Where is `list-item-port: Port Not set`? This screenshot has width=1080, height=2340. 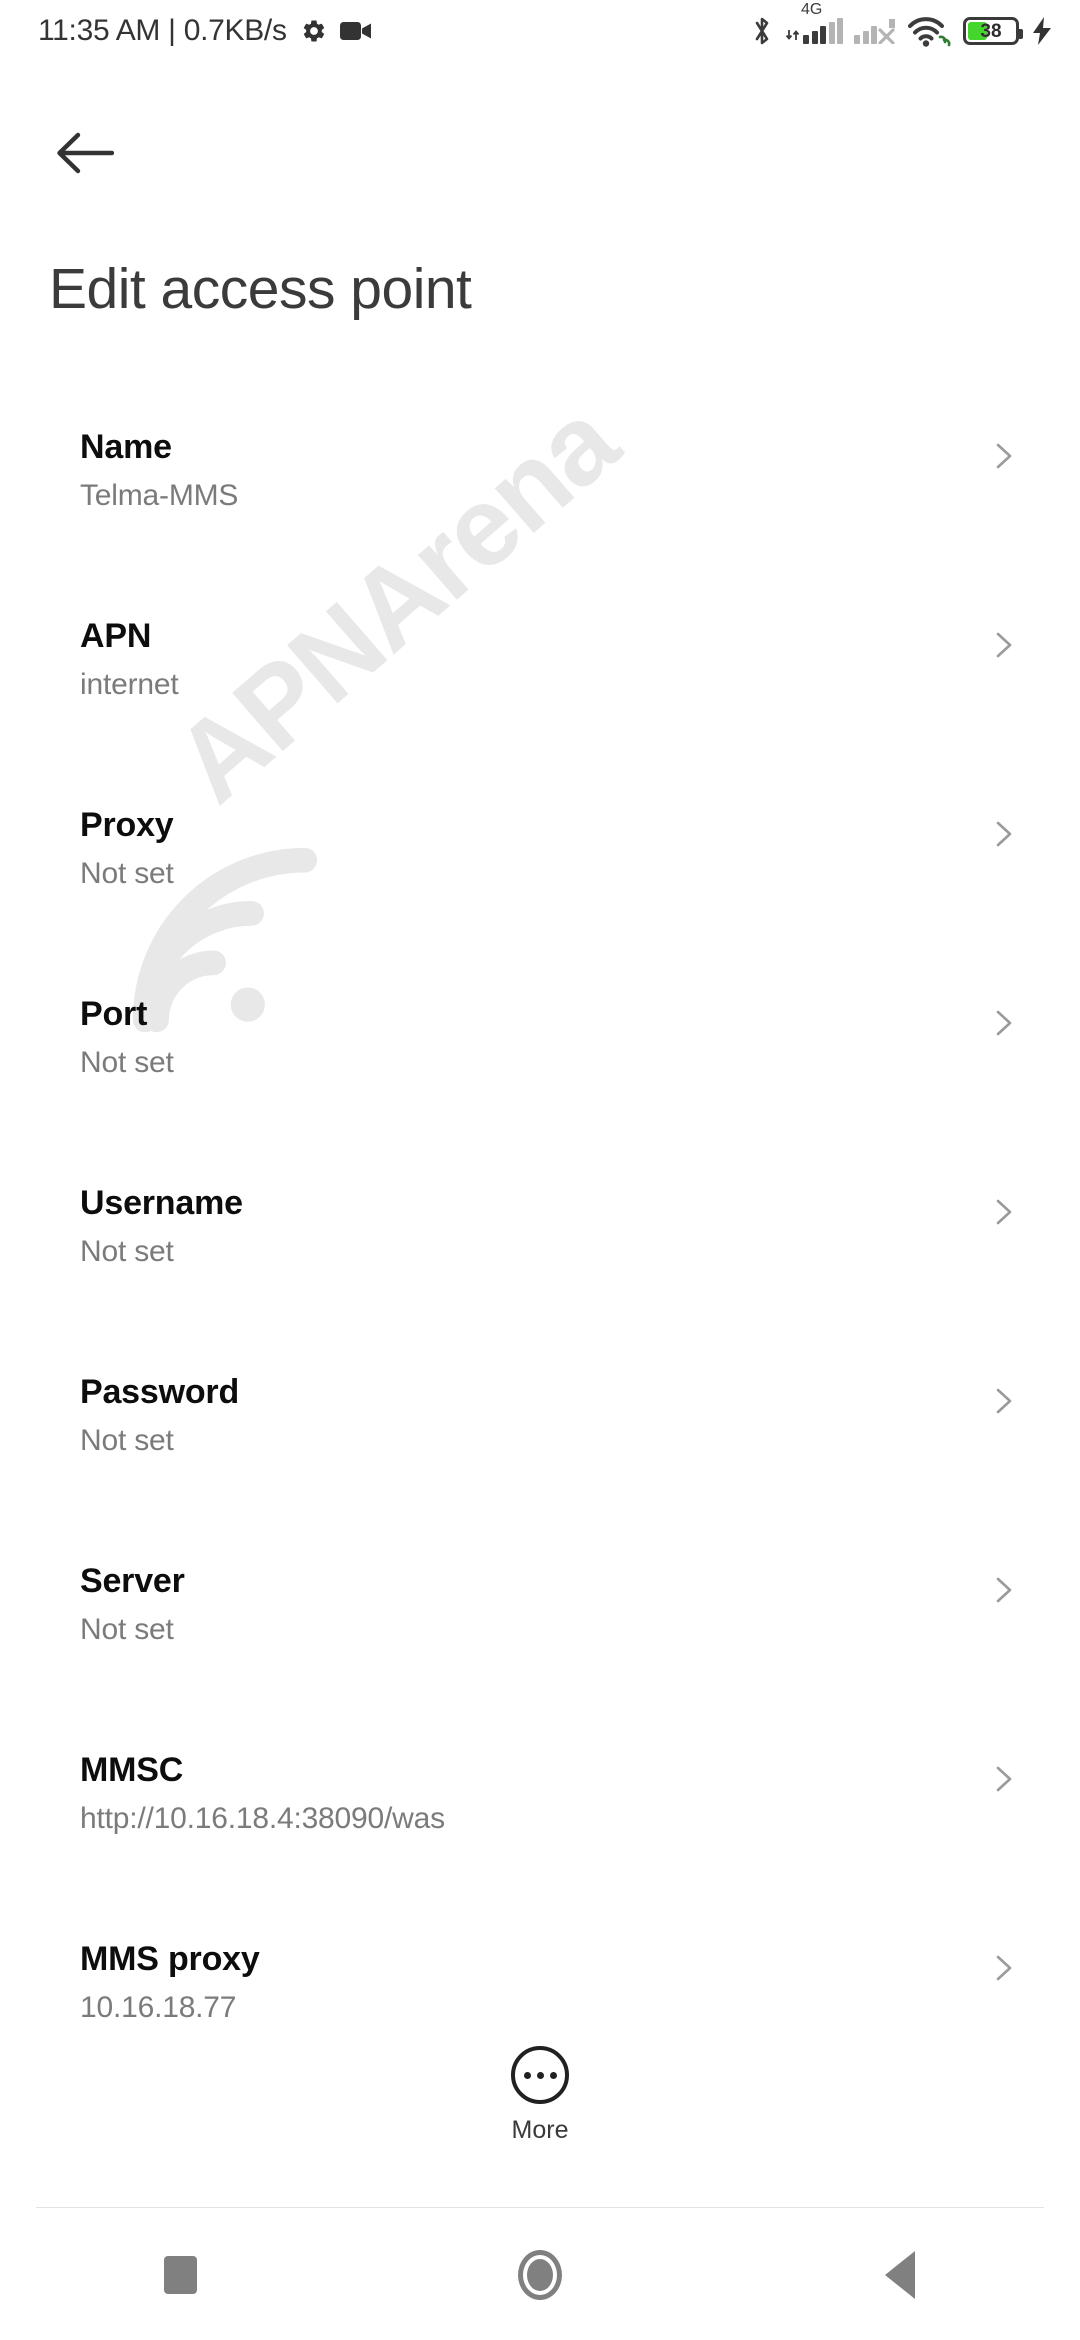 list-item-port: Port Not set is located at coordinates (540, 1075).